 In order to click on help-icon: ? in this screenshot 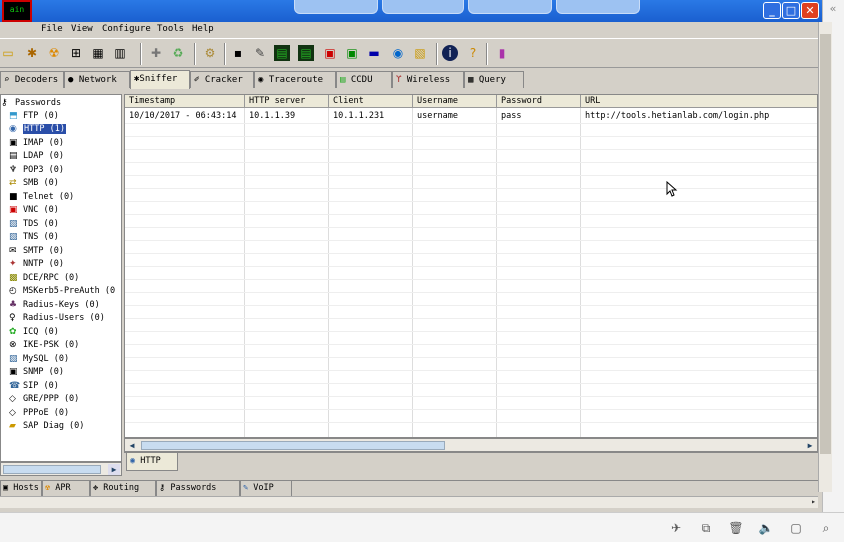, I will do `click(473, 53)`.